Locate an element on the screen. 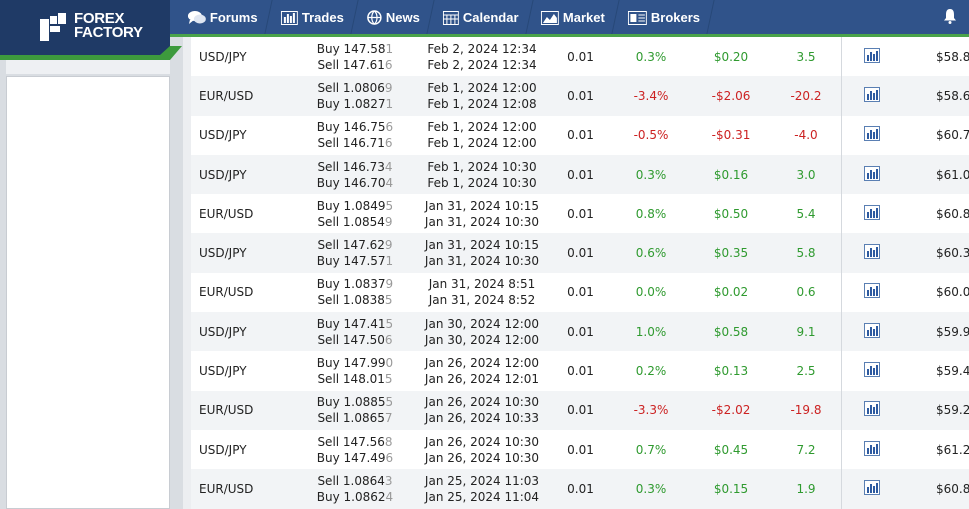  open-price-pip: 8 is located at coordinates (388, 441).